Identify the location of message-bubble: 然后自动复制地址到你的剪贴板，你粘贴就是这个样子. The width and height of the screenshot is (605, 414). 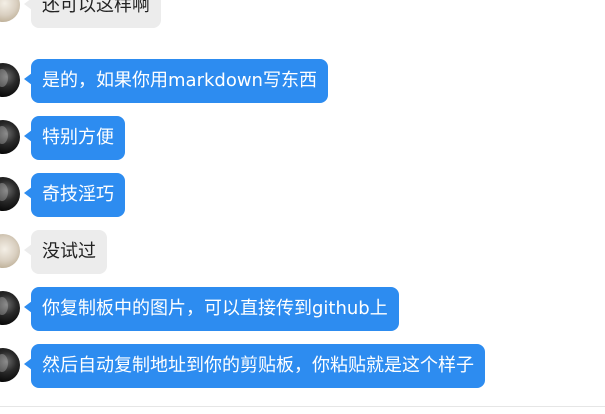
(258, 366).